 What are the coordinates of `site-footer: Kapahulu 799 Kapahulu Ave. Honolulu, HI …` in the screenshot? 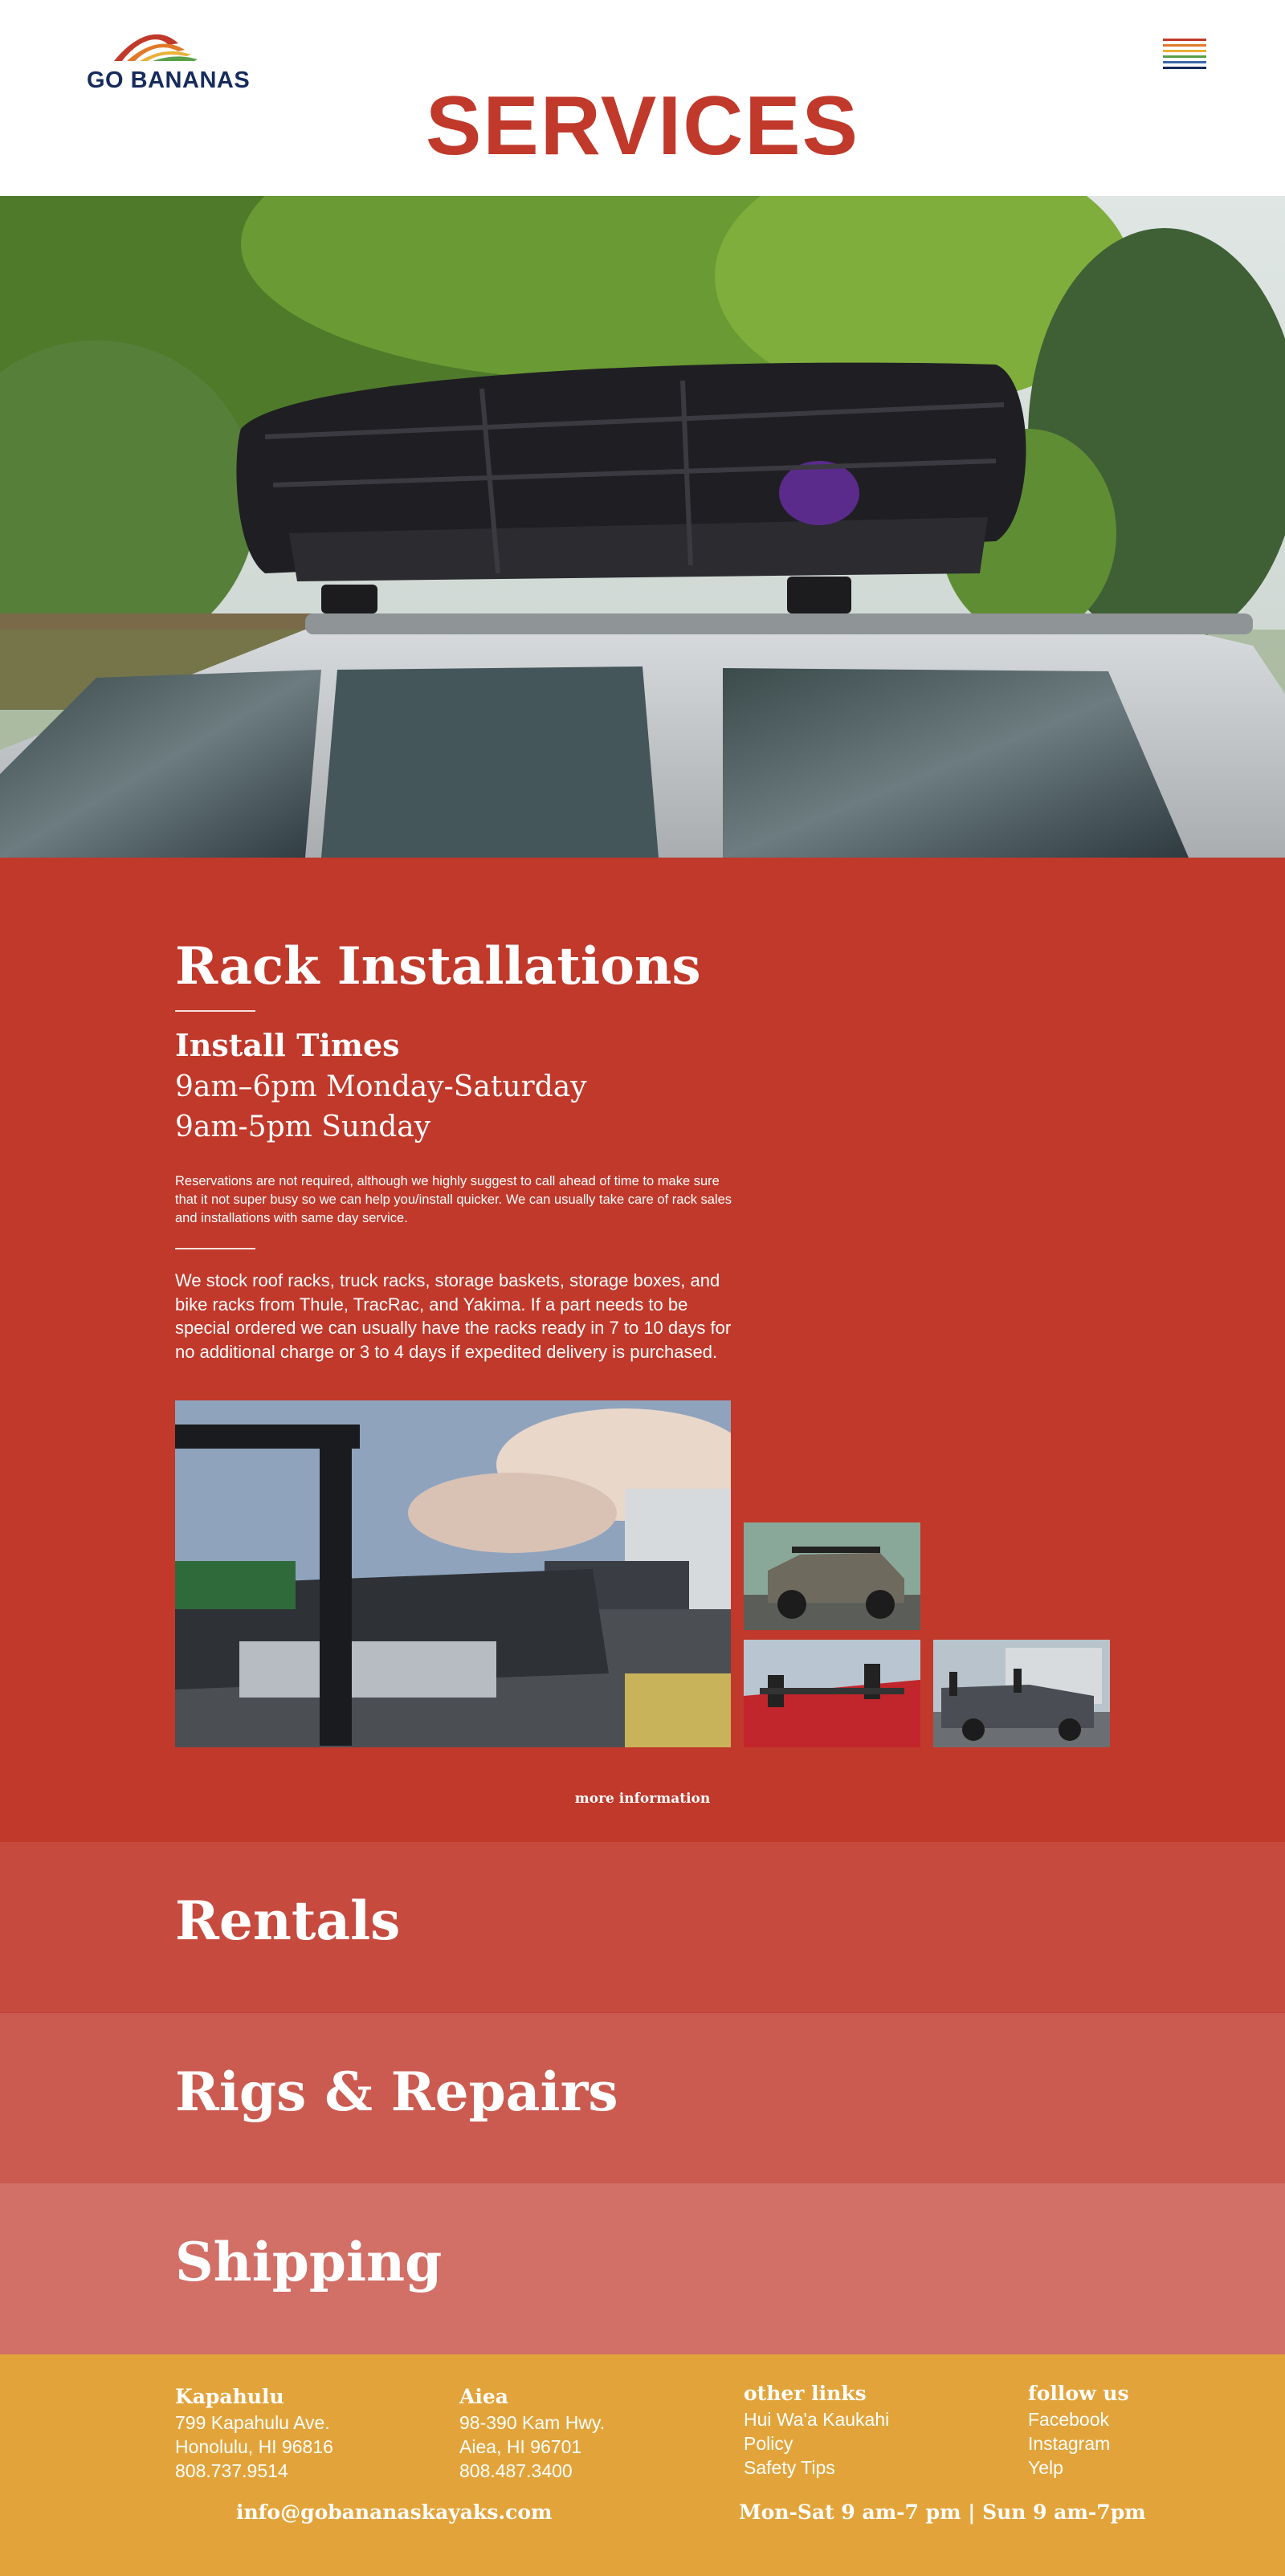 It's located at (642, 2465).